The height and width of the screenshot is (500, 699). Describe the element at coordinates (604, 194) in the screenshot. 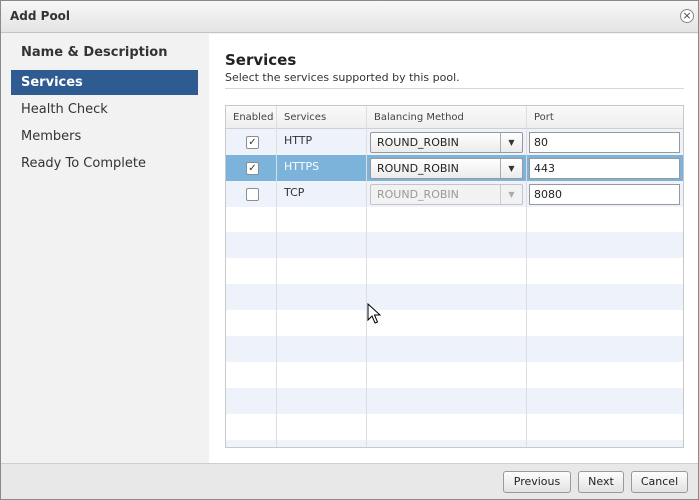

I see `port-input-tcp` at that location.